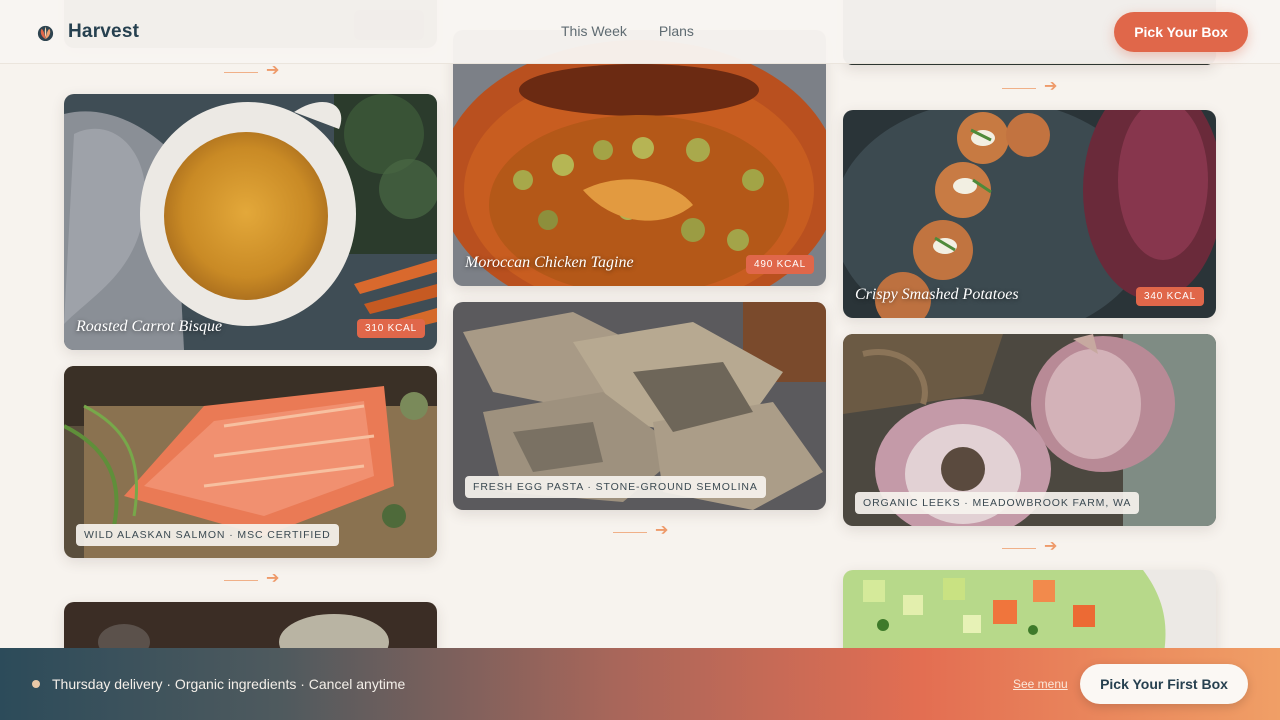 The width and height of the screenshot is (1280, 720). I want to click on recipe-title: Moroccan Chicken Tagine, so click(549, 262).